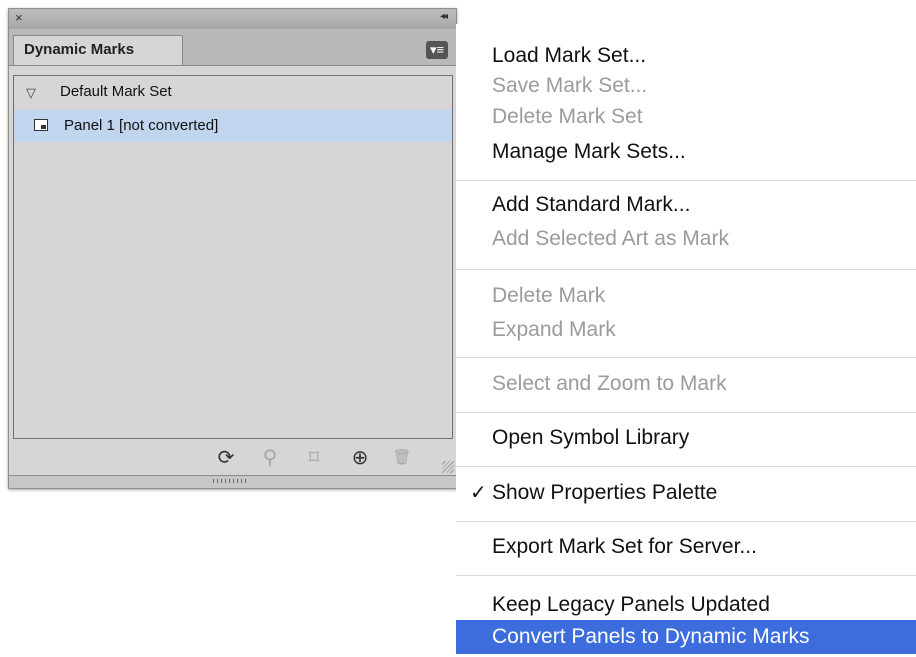 The width and height of the screenshot is (916, 657). What do you see at coordinates (141, 125) in the screenshot?
I see `item-label: Panel 1 [not converted]` at bounding box center [141, 125].